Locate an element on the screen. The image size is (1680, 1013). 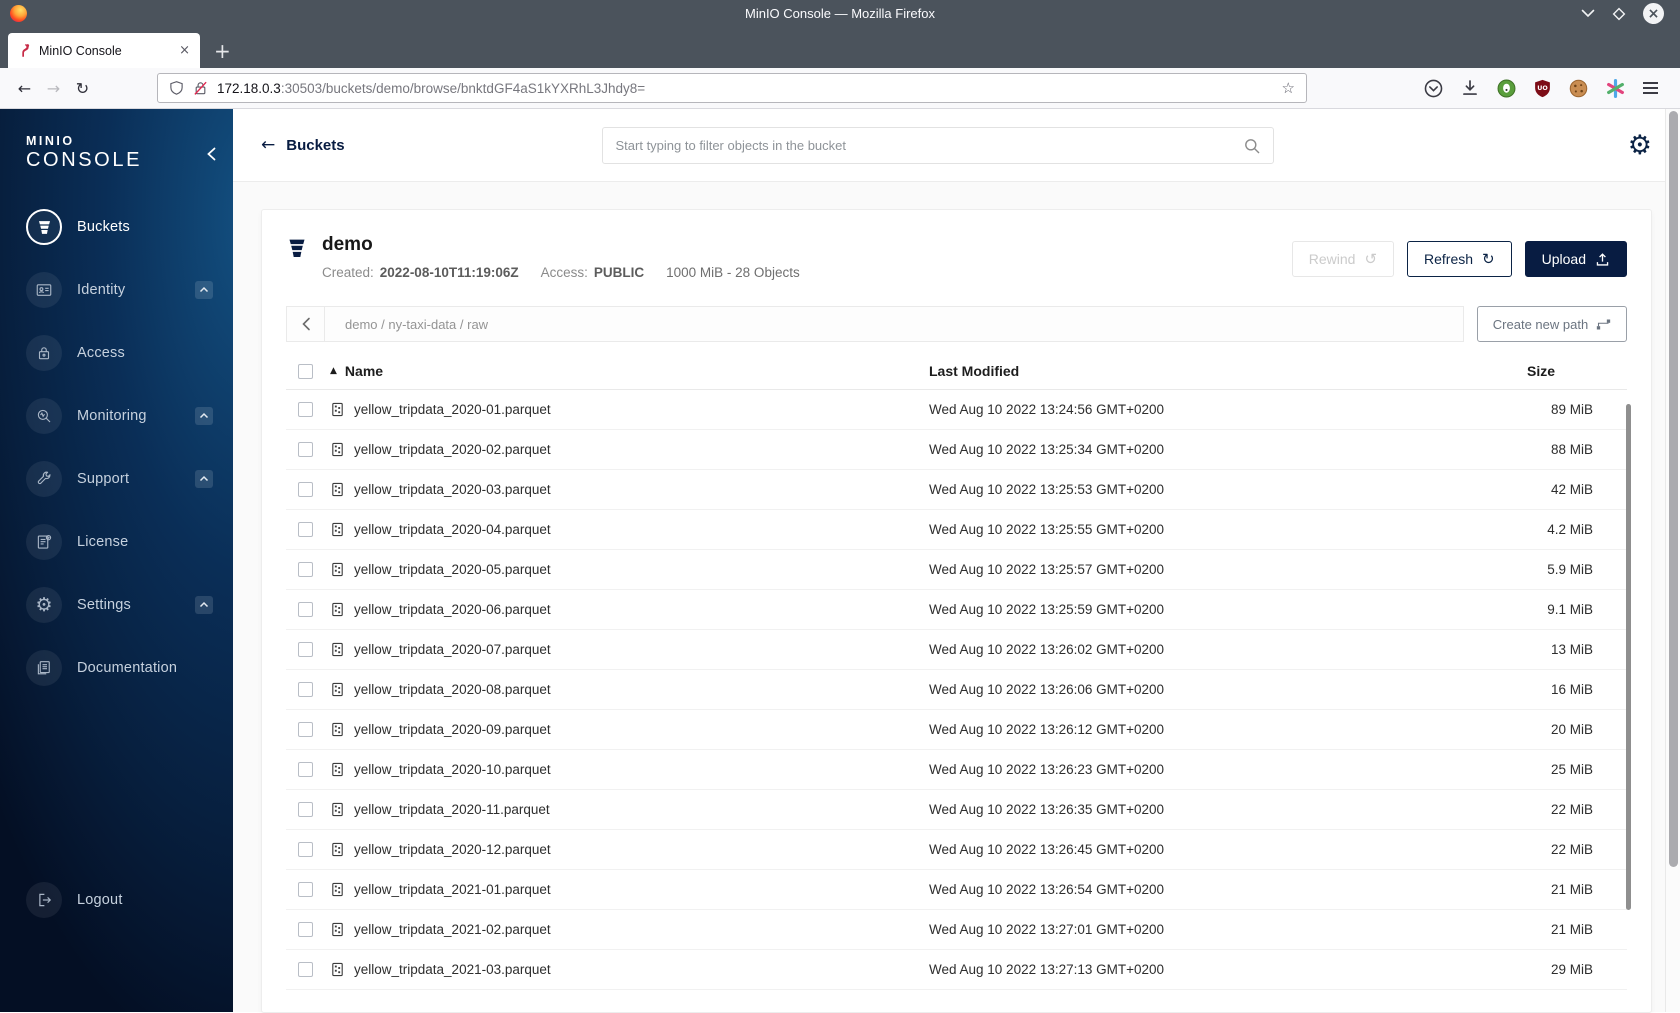
download-icon is located at coordinates (1470, 88).